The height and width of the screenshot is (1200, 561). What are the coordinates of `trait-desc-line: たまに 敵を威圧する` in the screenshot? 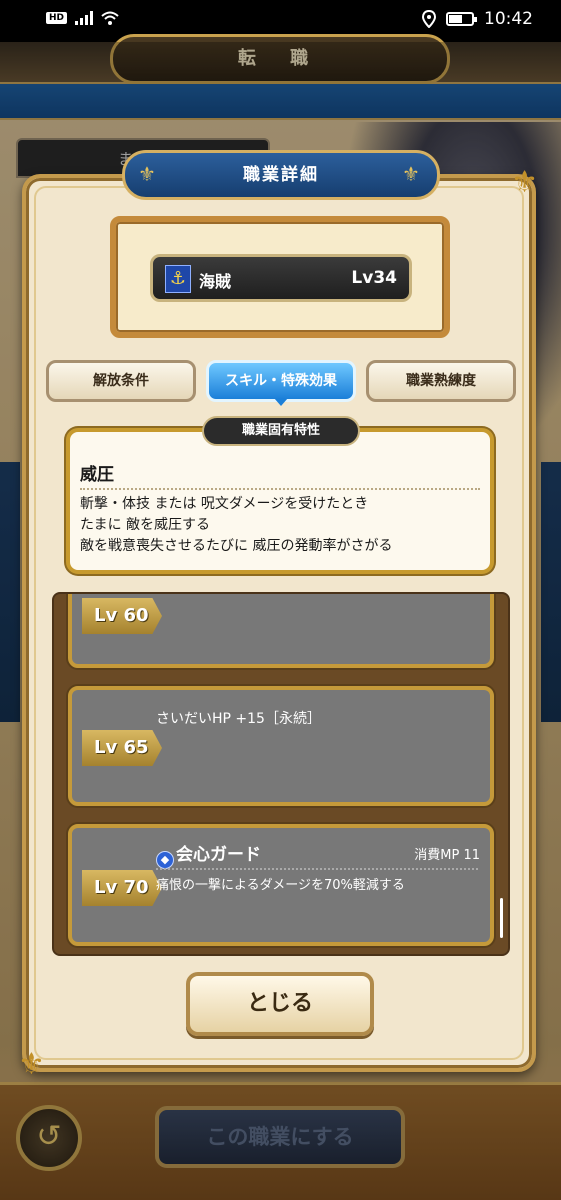 It's located at (145, 525).